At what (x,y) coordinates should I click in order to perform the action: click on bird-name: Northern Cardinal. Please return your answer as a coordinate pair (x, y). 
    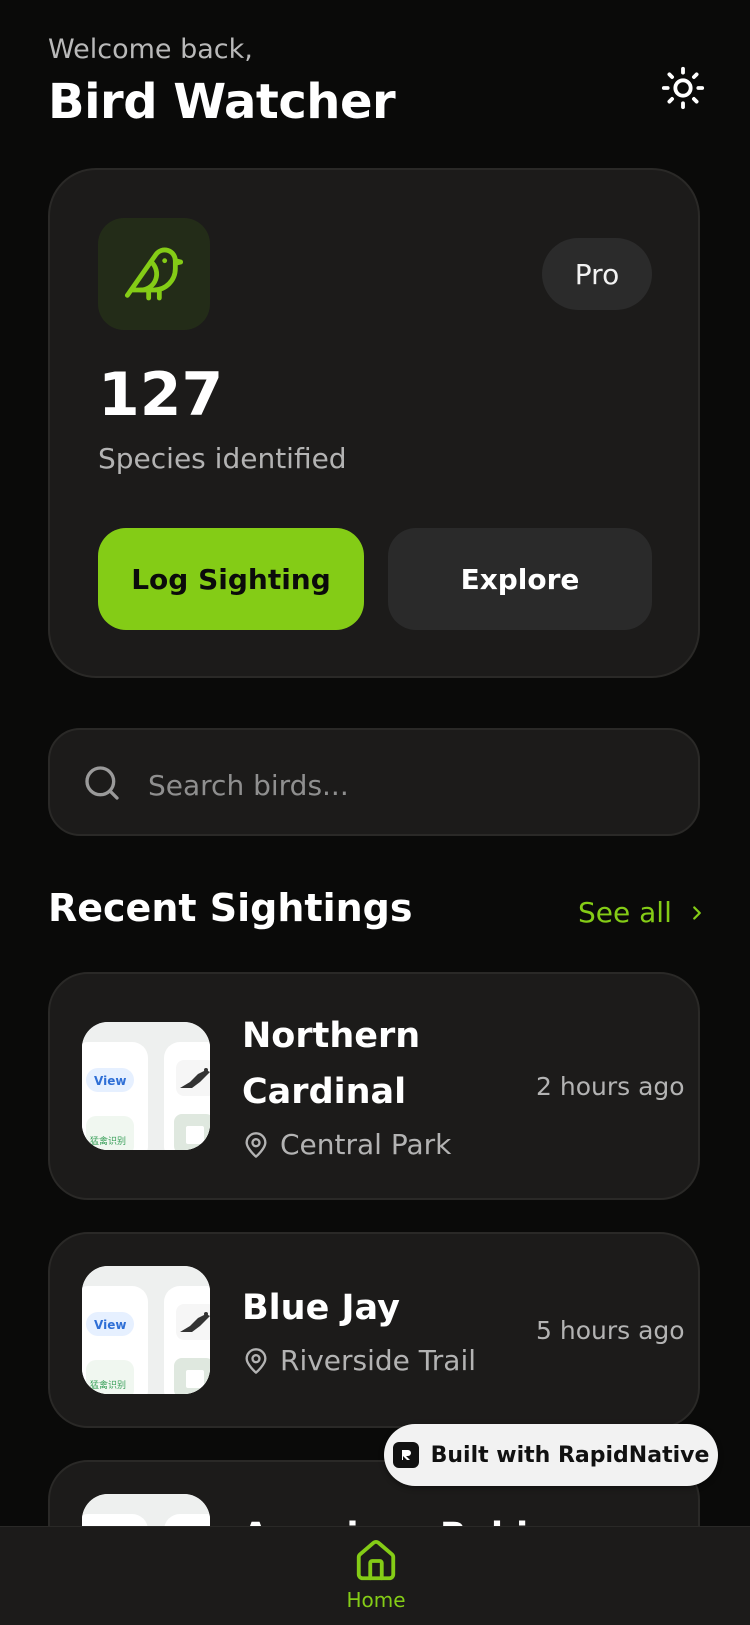
    Looking at the image, I should click on (331, 1064).